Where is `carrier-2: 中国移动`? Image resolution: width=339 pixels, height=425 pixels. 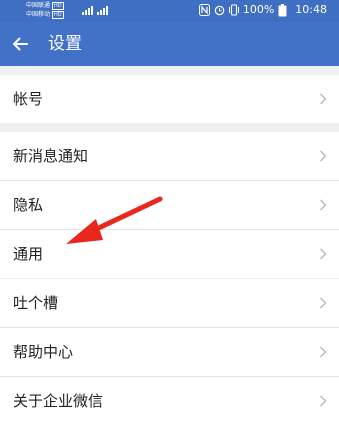
carrier-2: 中国移动 is located at coordinates (38, 14).